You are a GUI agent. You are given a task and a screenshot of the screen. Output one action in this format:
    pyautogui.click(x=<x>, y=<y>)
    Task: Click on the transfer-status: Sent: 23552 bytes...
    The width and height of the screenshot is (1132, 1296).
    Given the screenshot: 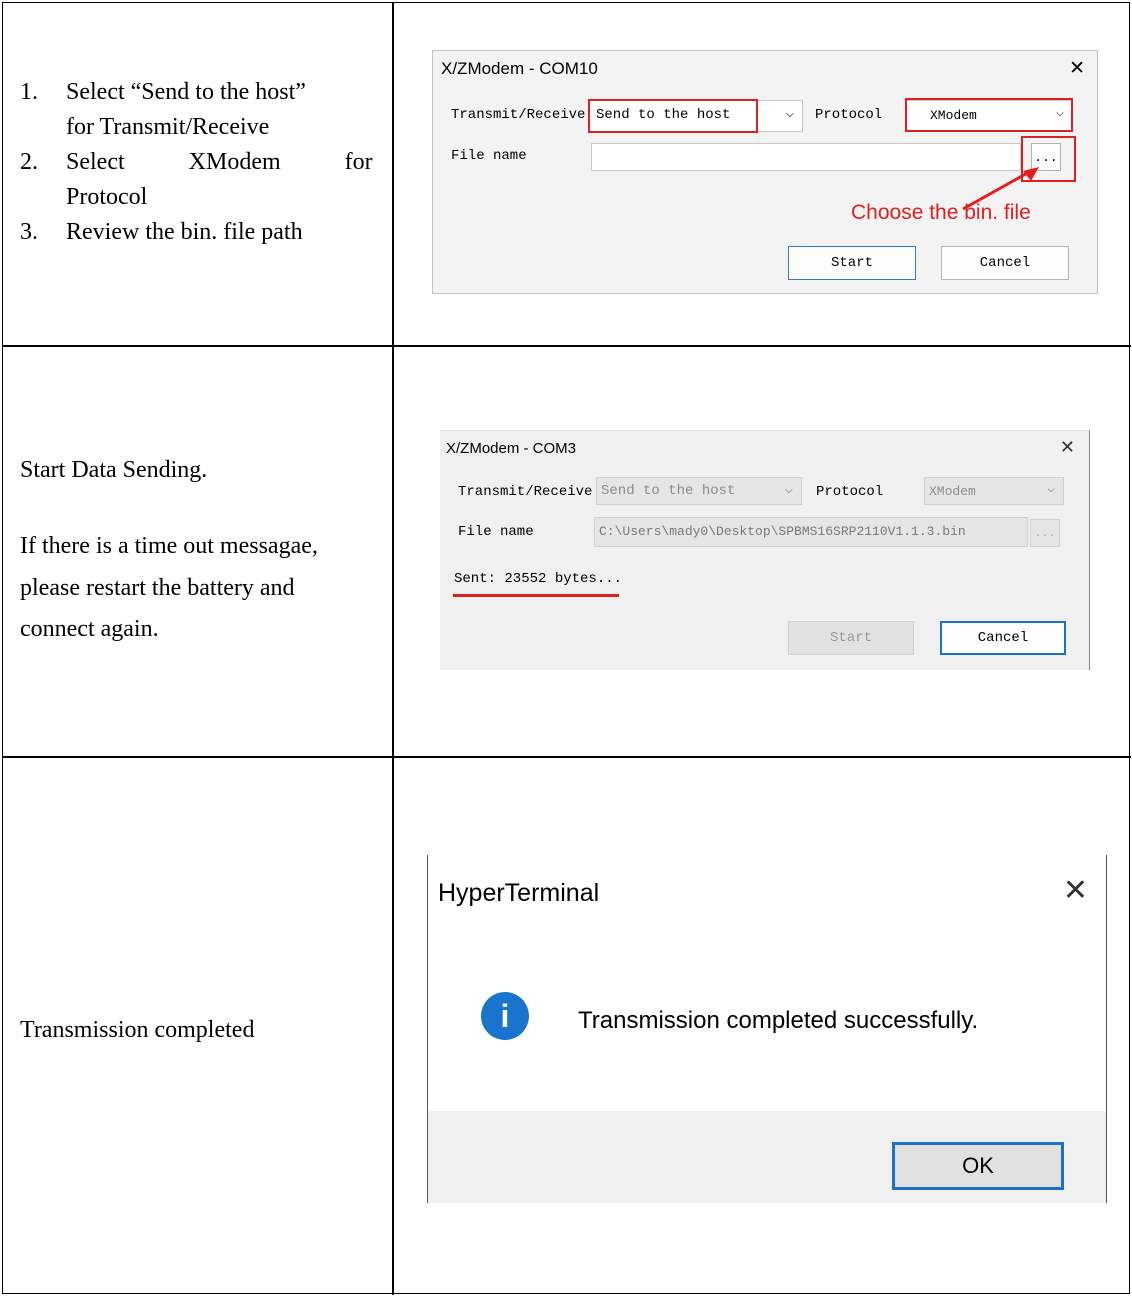 What is the action you would take?
    pyautogui.click(x=538, y=579)
    